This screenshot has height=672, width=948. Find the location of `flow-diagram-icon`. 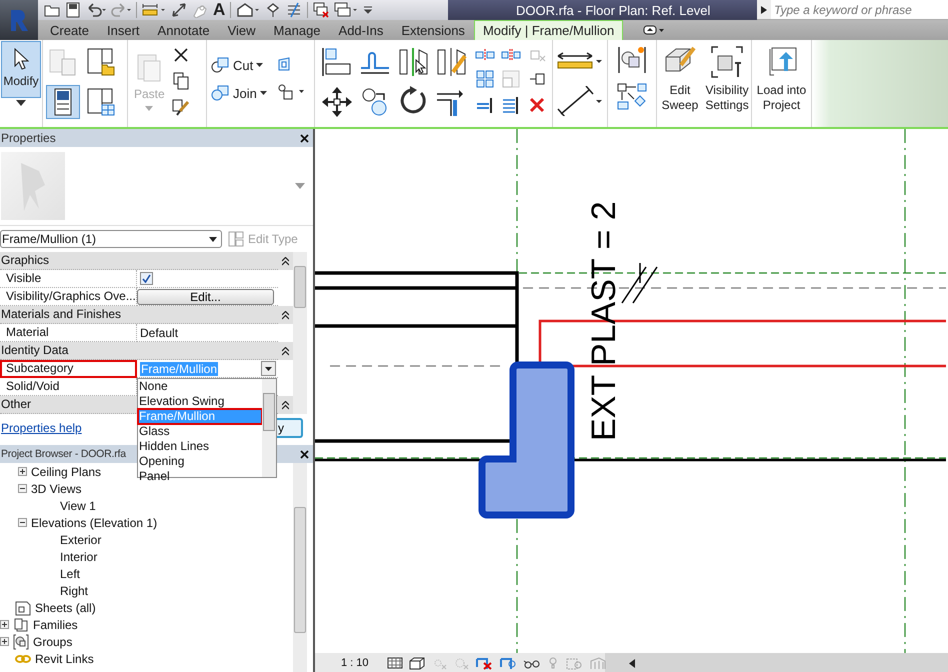

flow-diagram-icon is located at coordinates (632, 96).